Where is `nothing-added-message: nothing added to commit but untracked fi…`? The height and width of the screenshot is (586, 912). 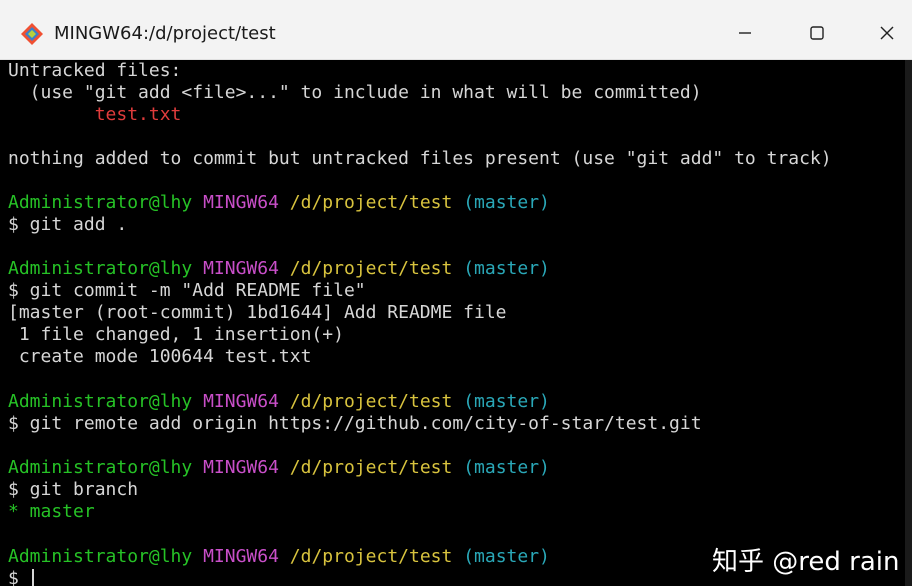 nothing-added-message: nothing added to commit but untracked fi… is located at coordinates (420, 158).